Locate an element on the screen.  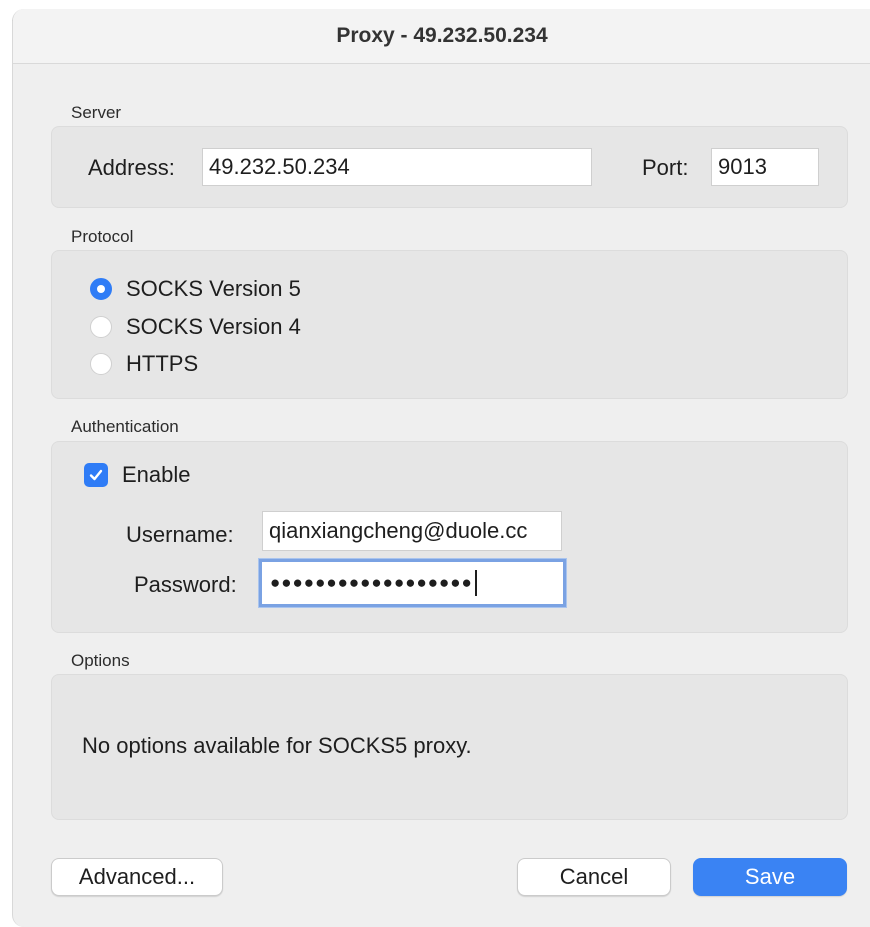
password-input: ●●●●●●●●●●●●●●●●●● is located at coordinates (412, 583).